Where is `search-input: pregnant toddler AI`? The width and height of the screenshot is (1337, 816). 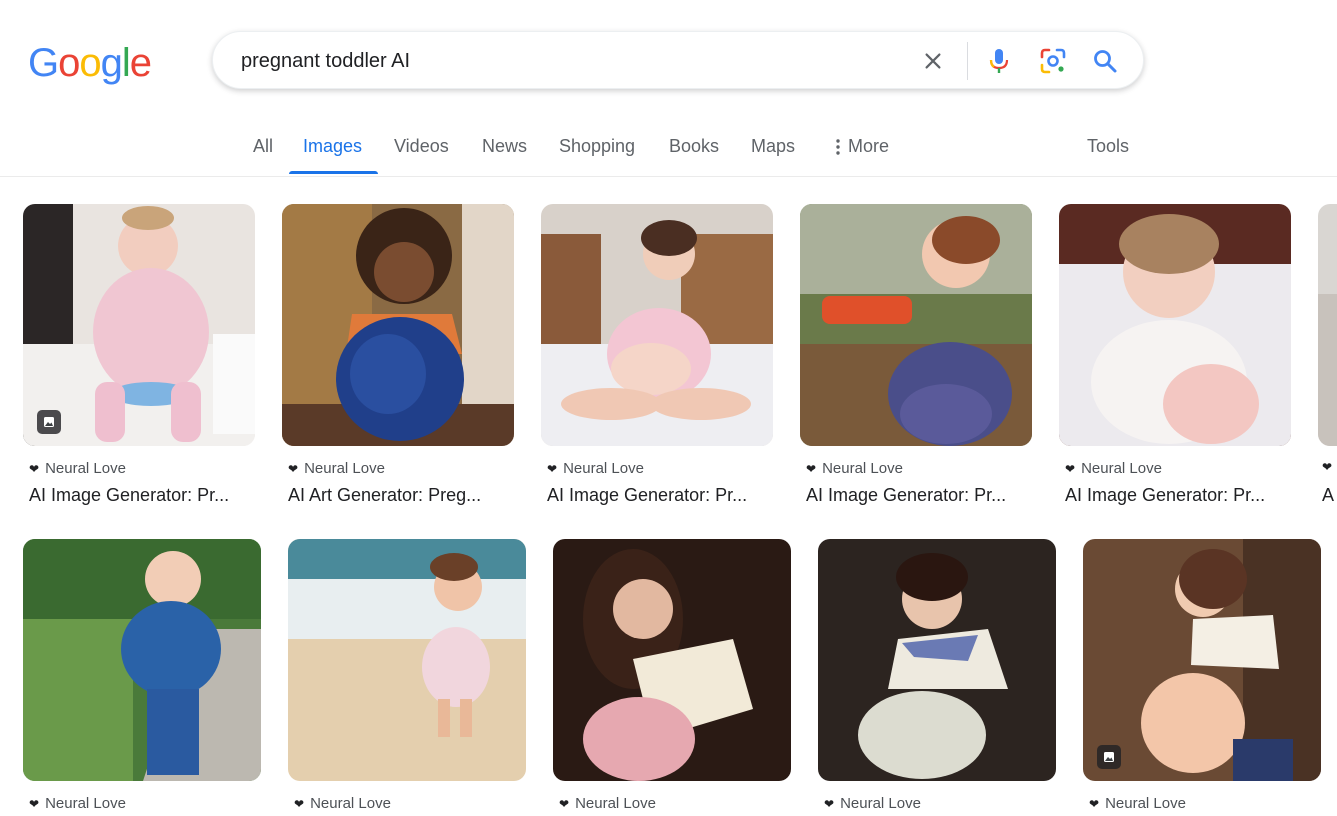 search-input: pregnant toddler AI is located at coordinates (325, 61).